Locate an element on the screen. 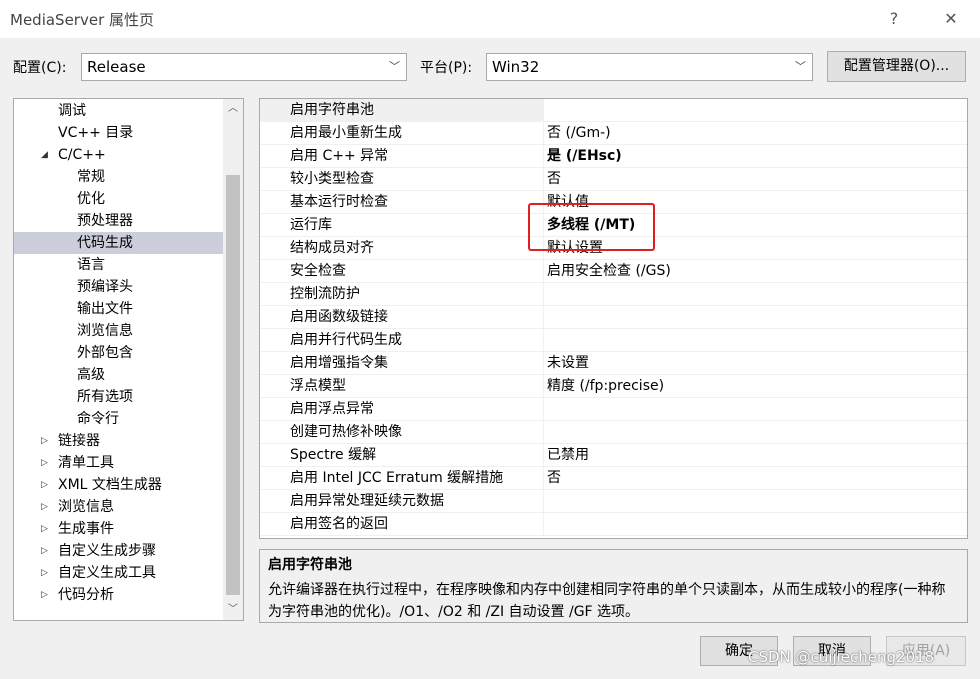 The width and height of the screenshot is (980, 679). property-value: 默认设置 is located at coordinates (575, 248).